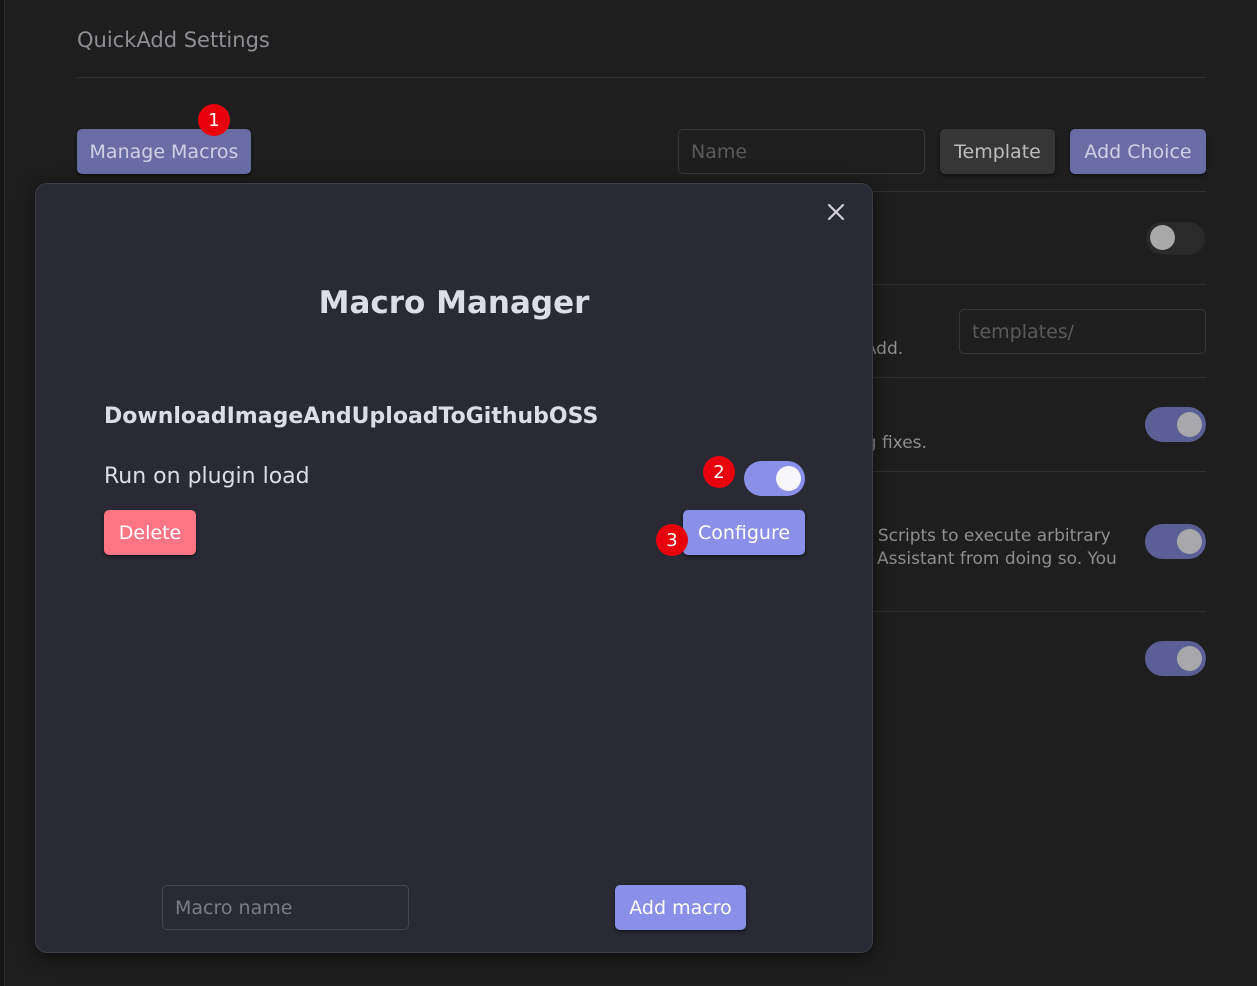 The height and width of the screenshot is (986, 1257). I want to click on run-on-load-label: Run on plugin load, so click(207, 476).